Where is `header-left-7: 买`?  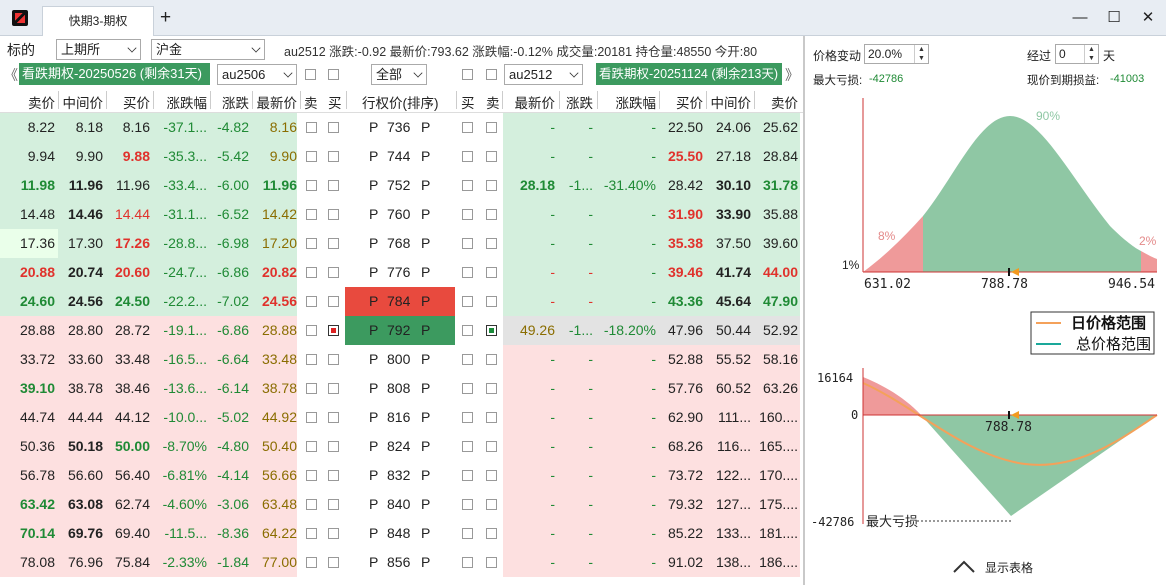
header-left-7: 买 is located at coordinates (335, 102).